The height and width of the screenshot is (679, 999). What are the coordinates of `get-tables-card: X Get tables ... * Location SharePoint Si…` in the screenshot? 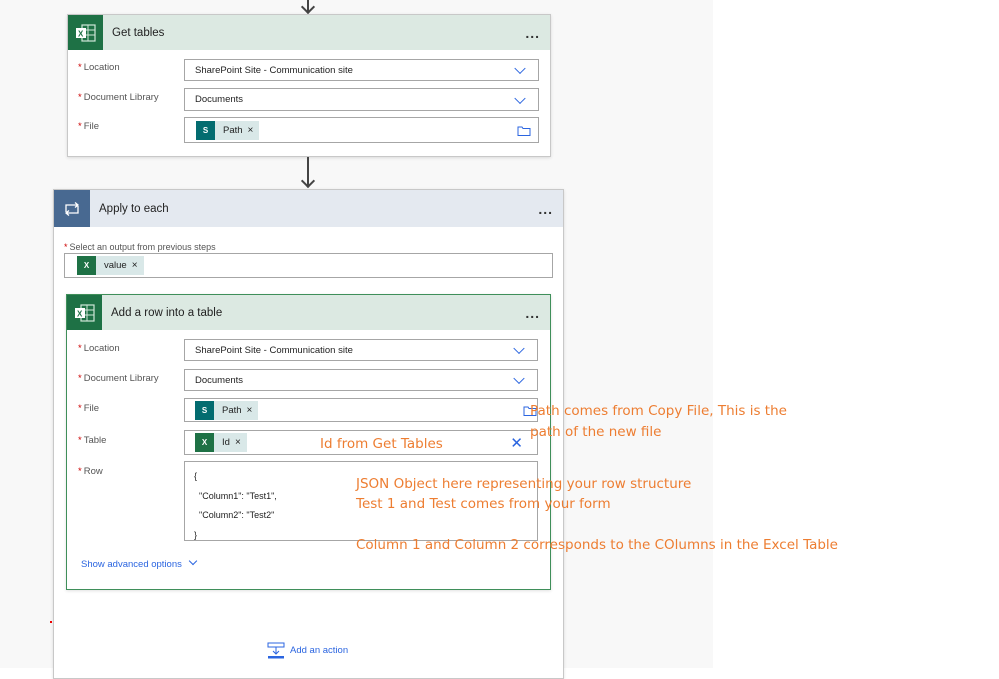 It's located at (309, 85).